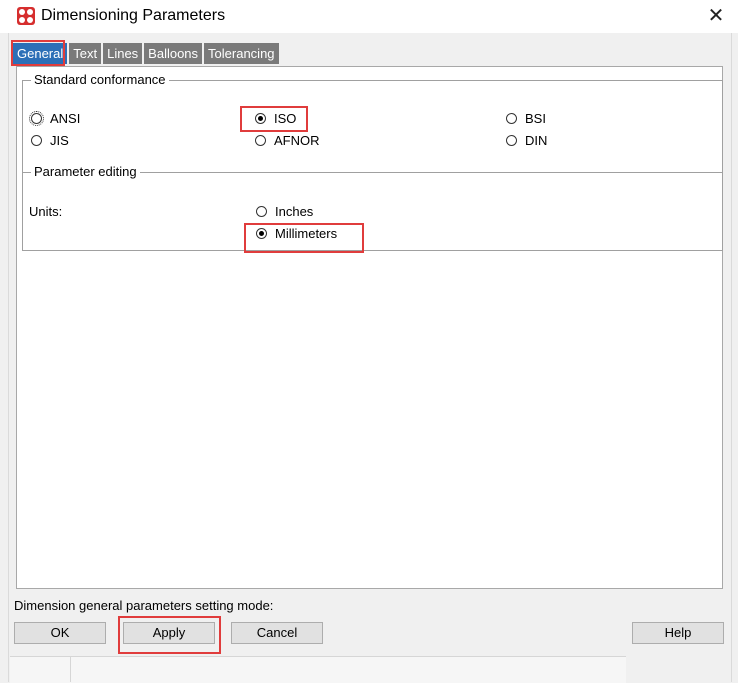 The height and width of the screenshot is (683, 738). Describe the element at coordinates (85, 53) in the screenshot. I see `tab-text: Text` at that location.